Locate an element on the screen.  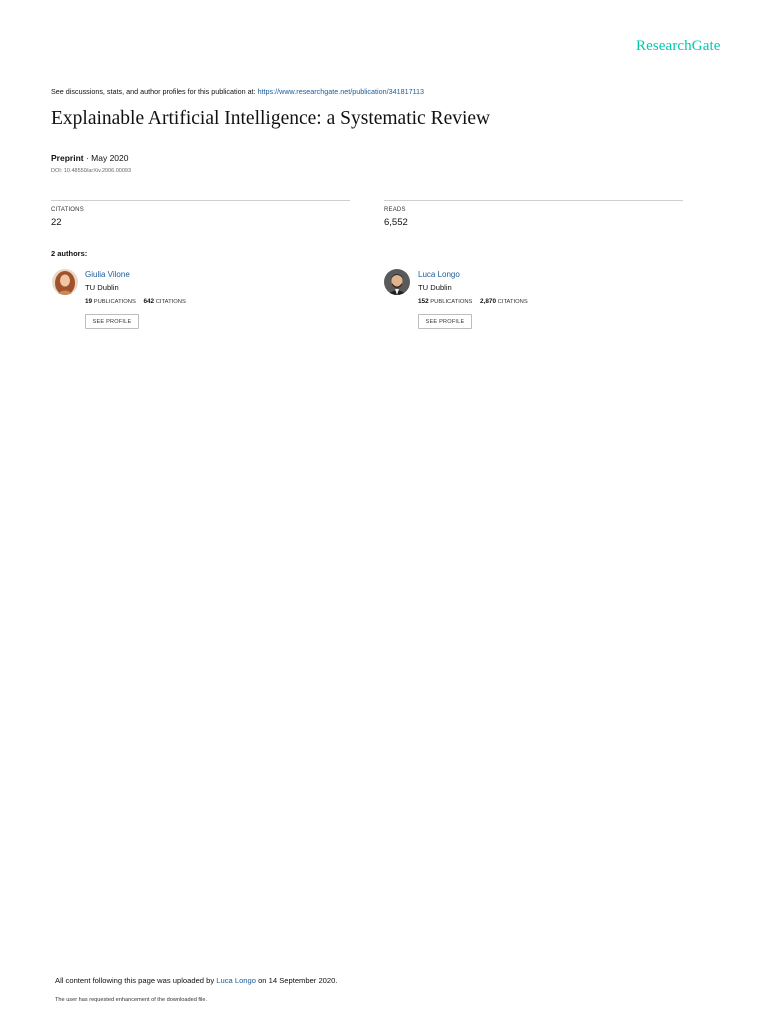
researchgate-logo: ResearchGate is located at coordinates (678, 46).